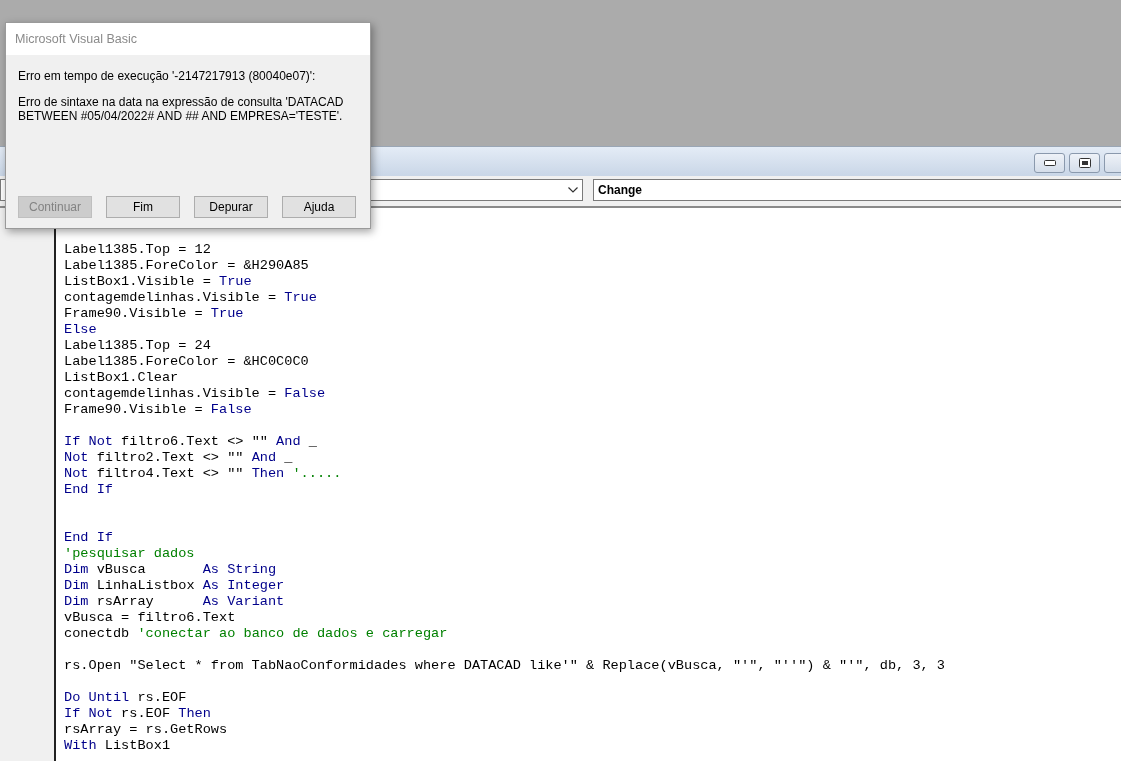  Describe the element at coordinates (170, 457) in the screenshot. I see `code-text: filtro2.Text <> ""` at that location.